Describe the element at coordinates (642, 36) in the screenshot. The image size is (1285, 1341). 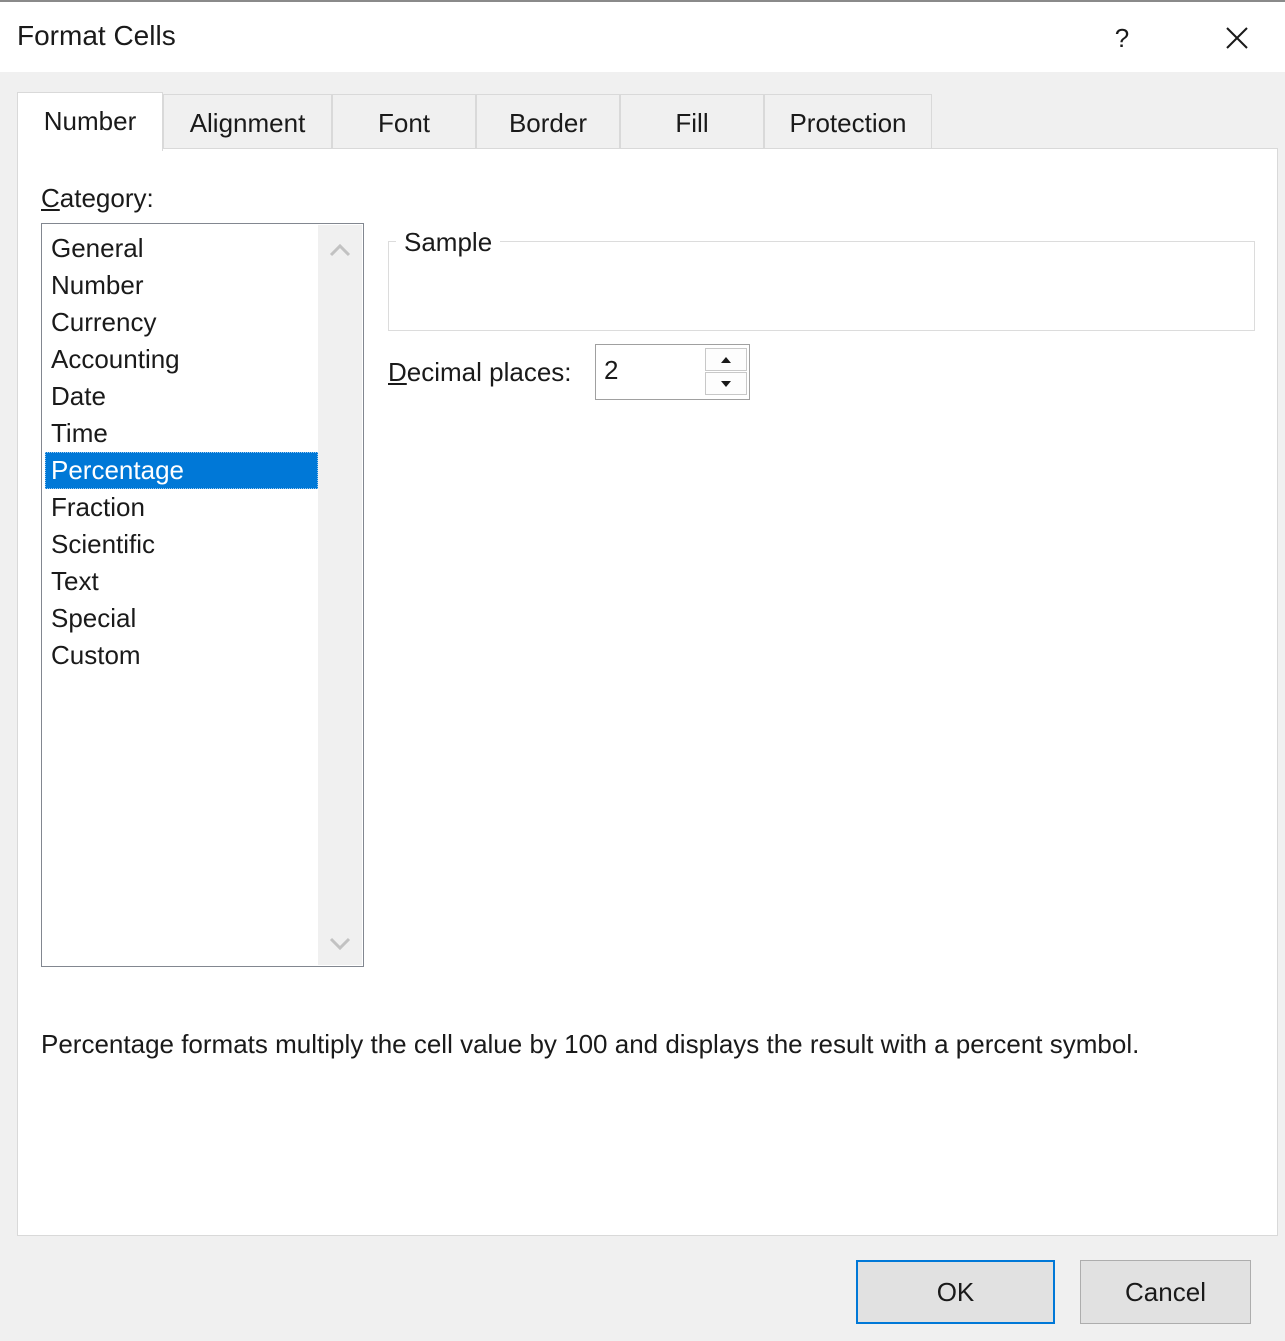
I see `title-bar: Format Cells ?` at that location.